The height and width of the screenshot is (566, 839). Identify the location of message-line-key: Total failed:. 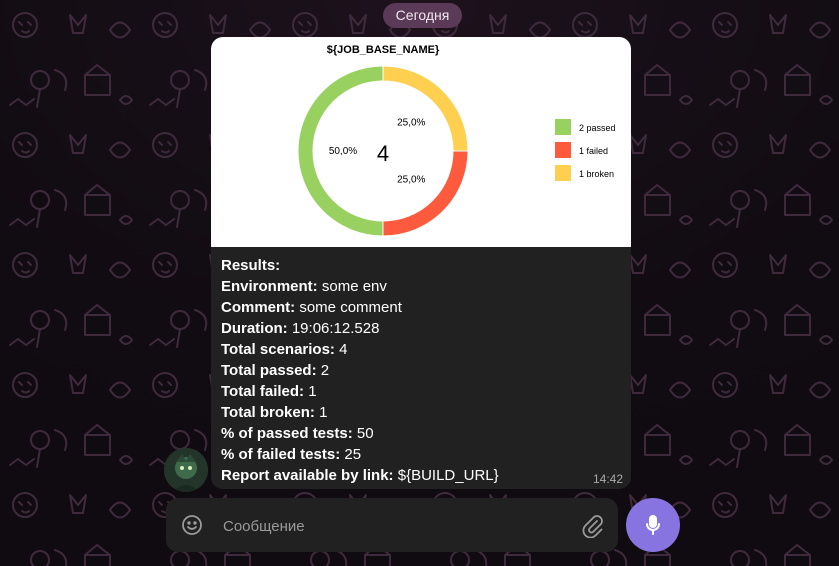
(263, 391).